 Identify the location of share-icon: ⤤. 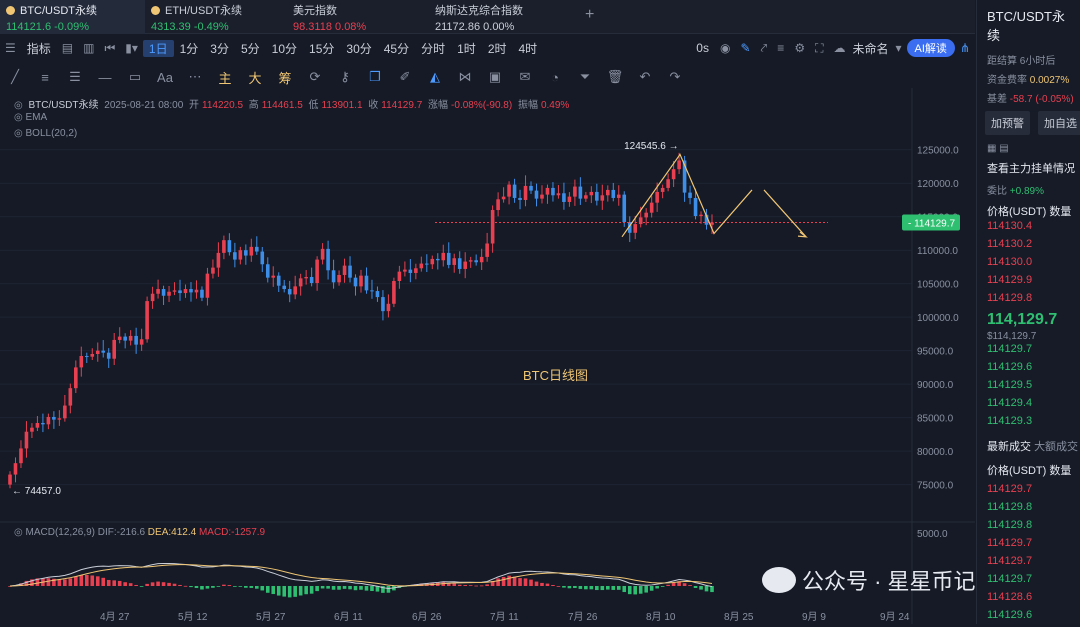
(764, 48).